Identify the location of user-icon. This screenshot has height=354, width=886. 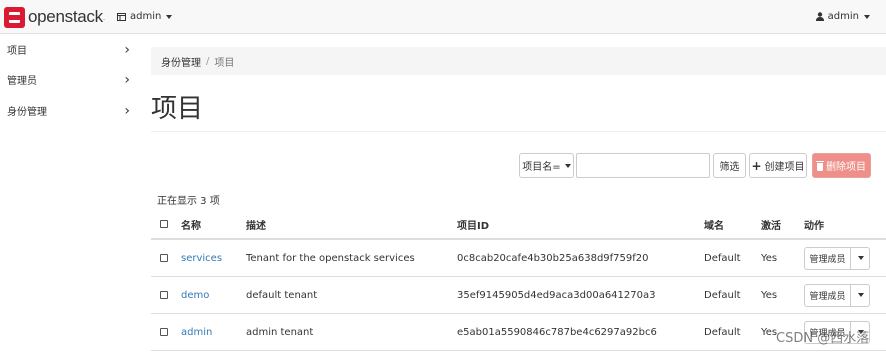
(819, 16).